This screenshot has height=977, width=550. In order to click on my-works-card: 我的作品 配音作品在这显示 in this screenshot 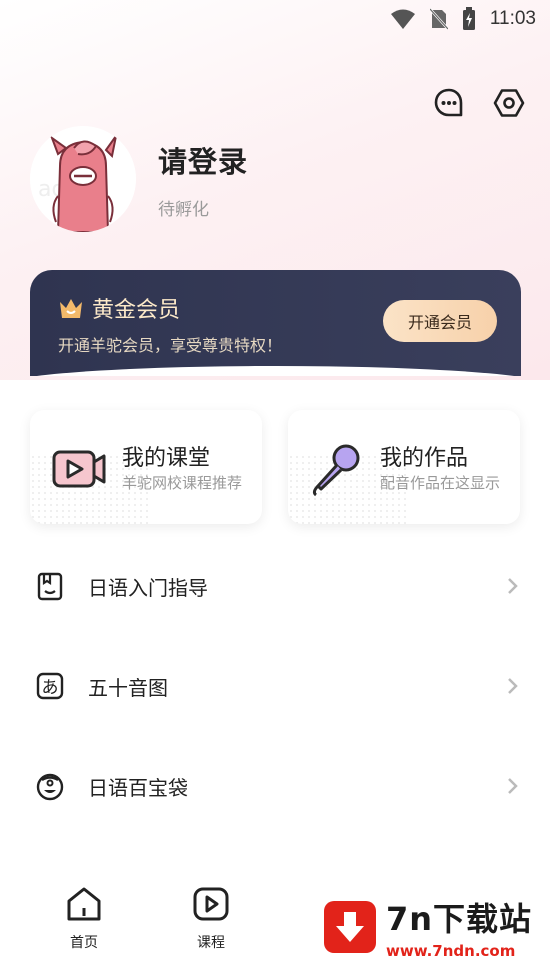, I will do `click(404, 467)`.